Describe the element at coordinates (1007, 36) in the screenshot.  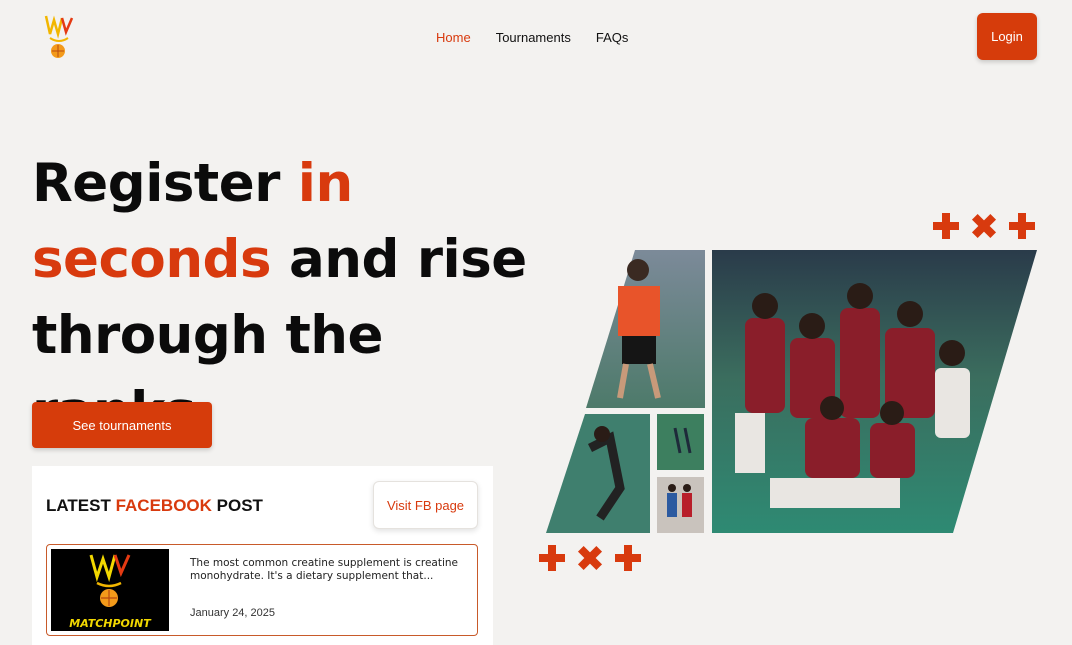
I see `login-button: Login` at that location.